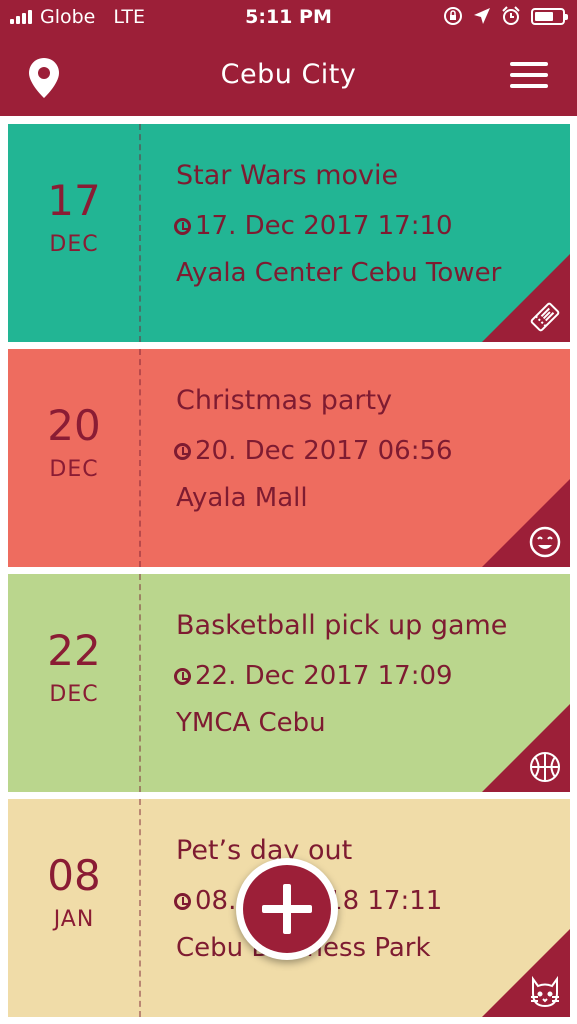  What do you see at coordinates (545, 767) in the screenshot?
I see `basketball-icon` at bounding box center [545, 767].